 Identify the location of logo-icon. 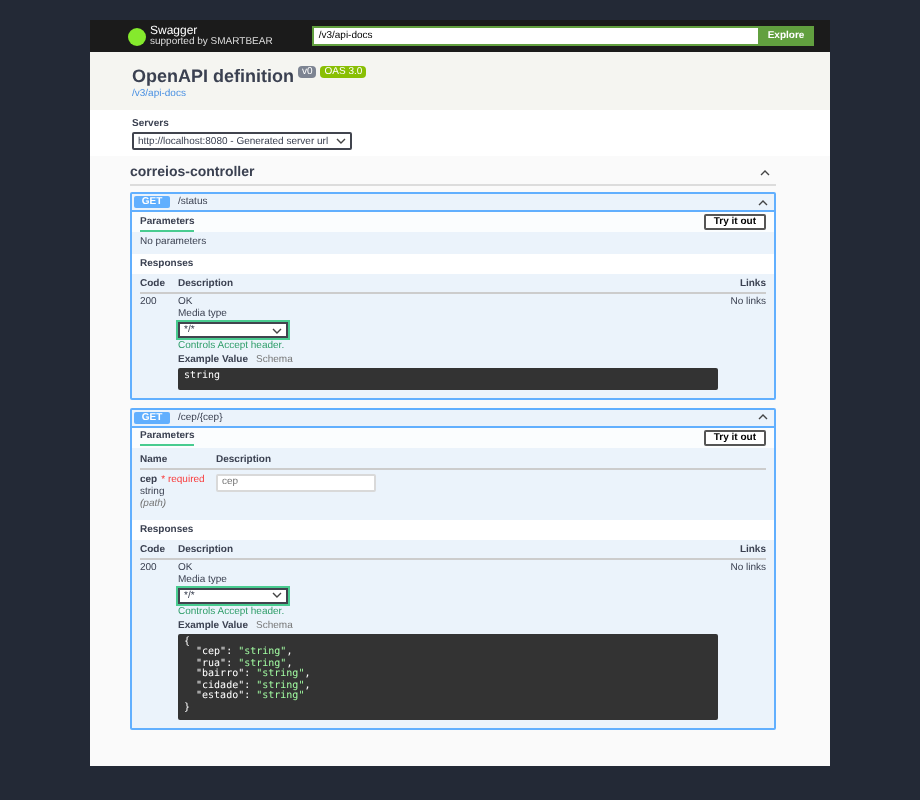
(137, 36).